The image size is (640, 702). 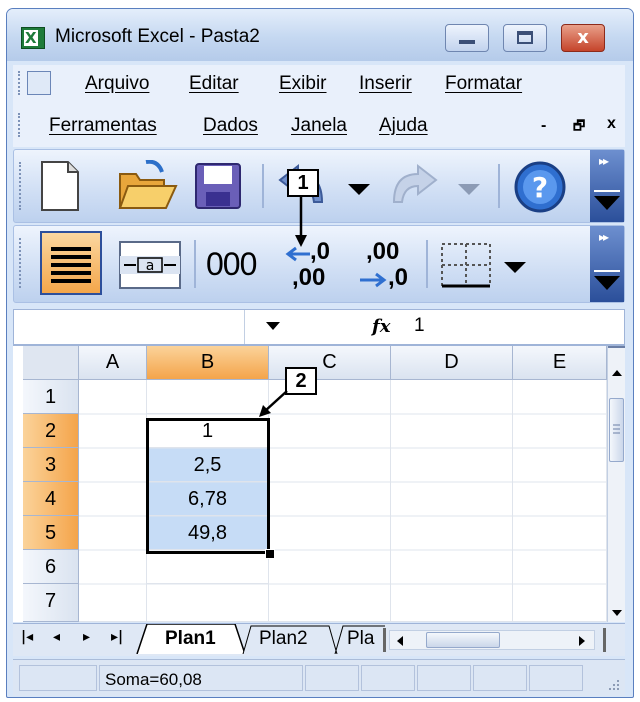 I want to click on arrow-right-icon, so click(x=373, y=280).